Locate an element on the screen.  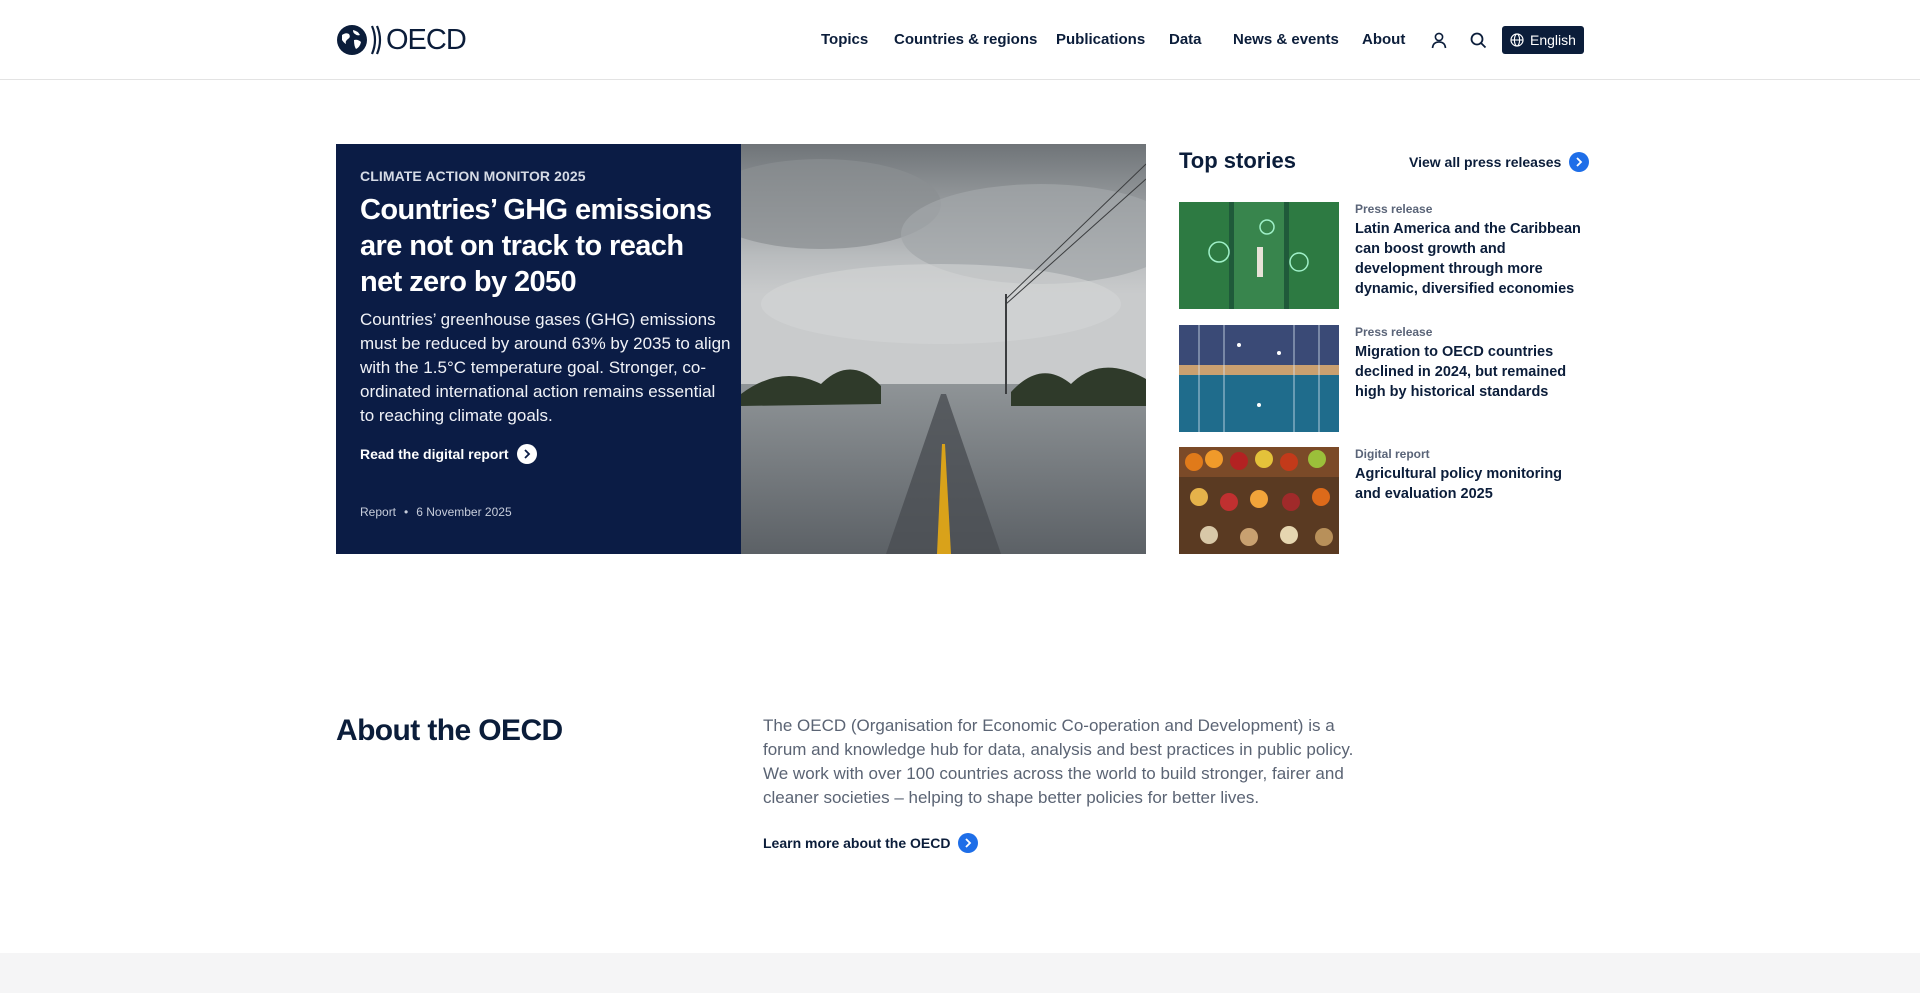
logo-waves-icon is located at coordinates (376, 40).